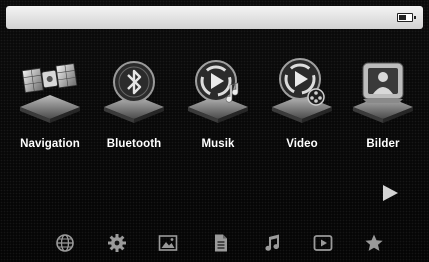 This screenshot has height=262, width=429. What do you see at coordinates (117, 243) in the screenshot?
I see `gear-icon` at bounding box center [117, 243].